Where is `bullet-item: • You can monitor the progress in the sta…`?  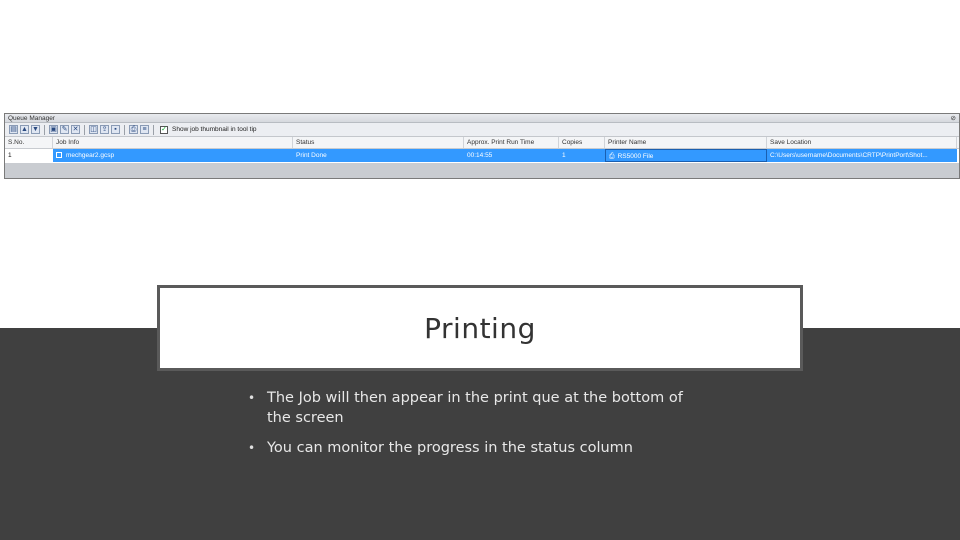
bullet-item: • You can monitor the progress in the sta… is located at coordinates (478, 448).